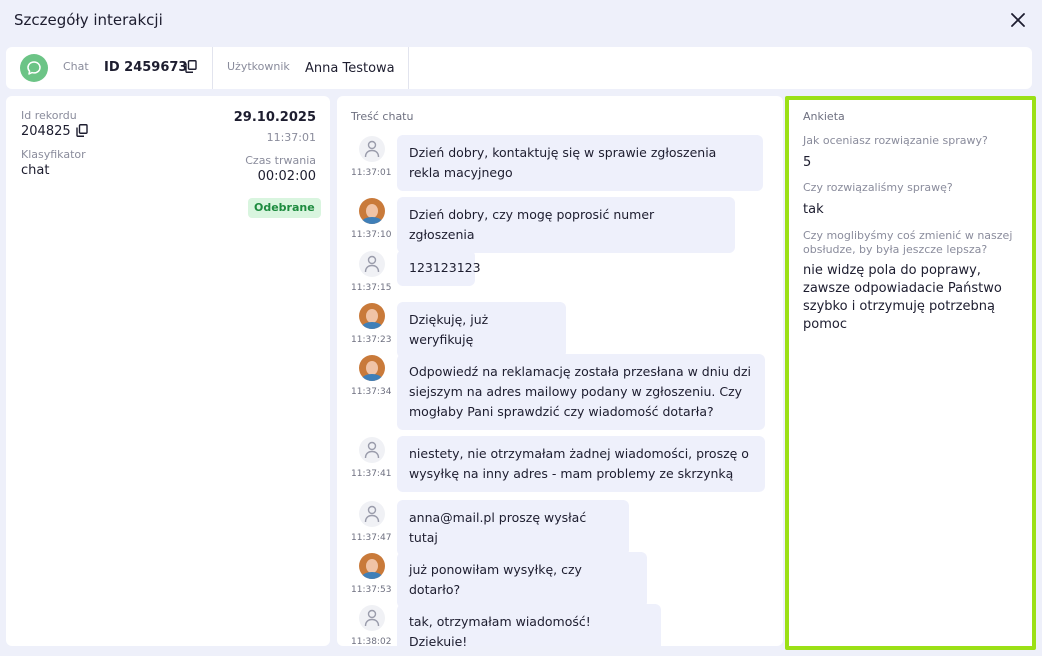 The height and width of the screenshot is (656, 1042). Describe the element at coordinates (46, 131) in the screenshot. I see `record-id-value: 204825` at that location.